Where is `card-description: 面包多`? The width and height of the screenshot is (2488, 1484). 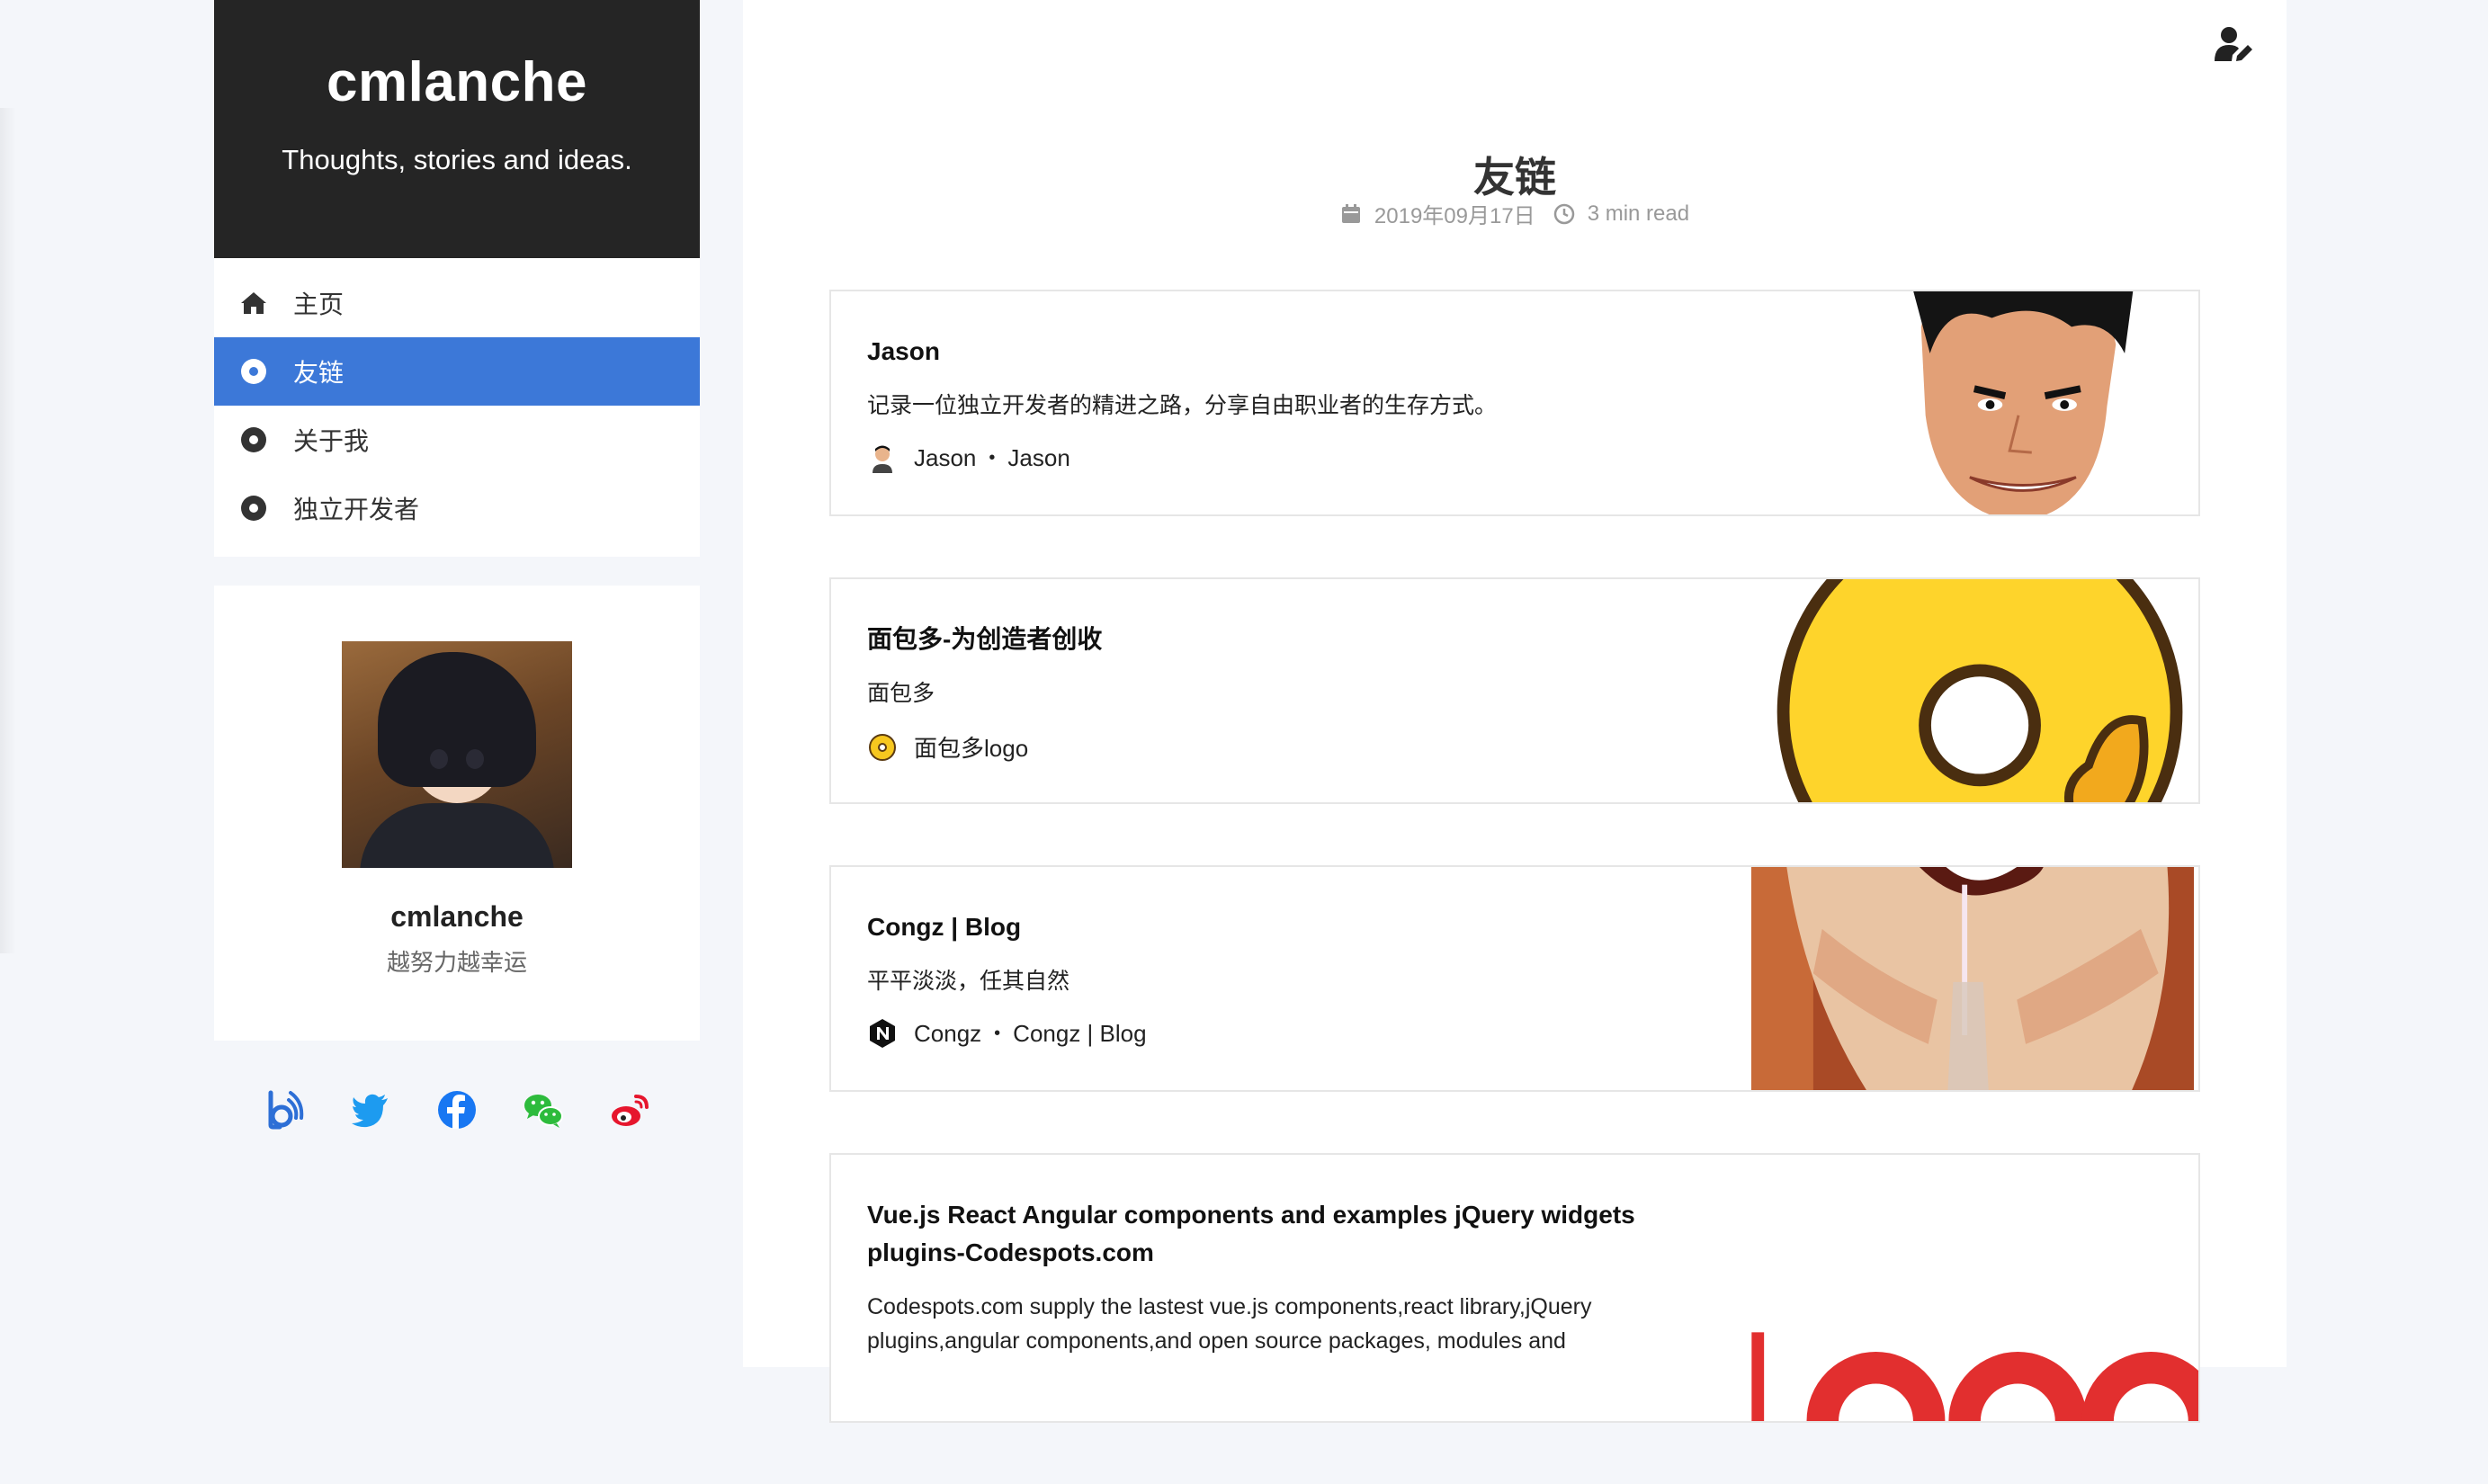
card-description: 面包多 is located at coordinates (901, 693).